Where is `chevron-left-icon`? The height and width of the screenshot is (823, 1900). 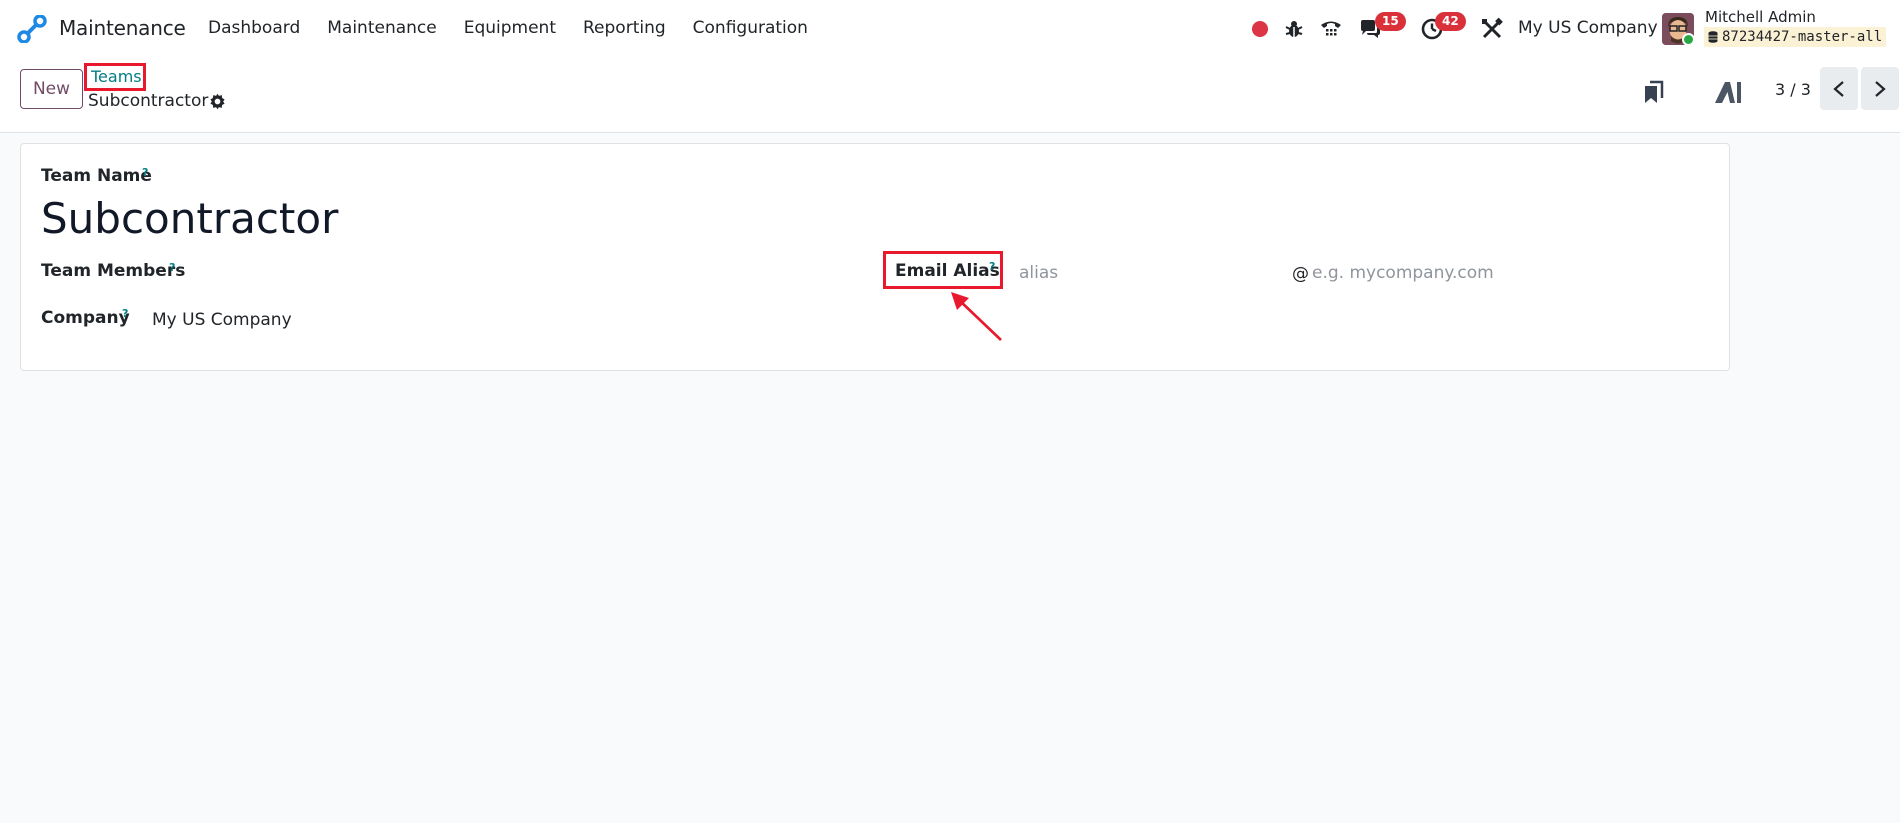 chevron-left-icon is located at coordinates (1838, 89).